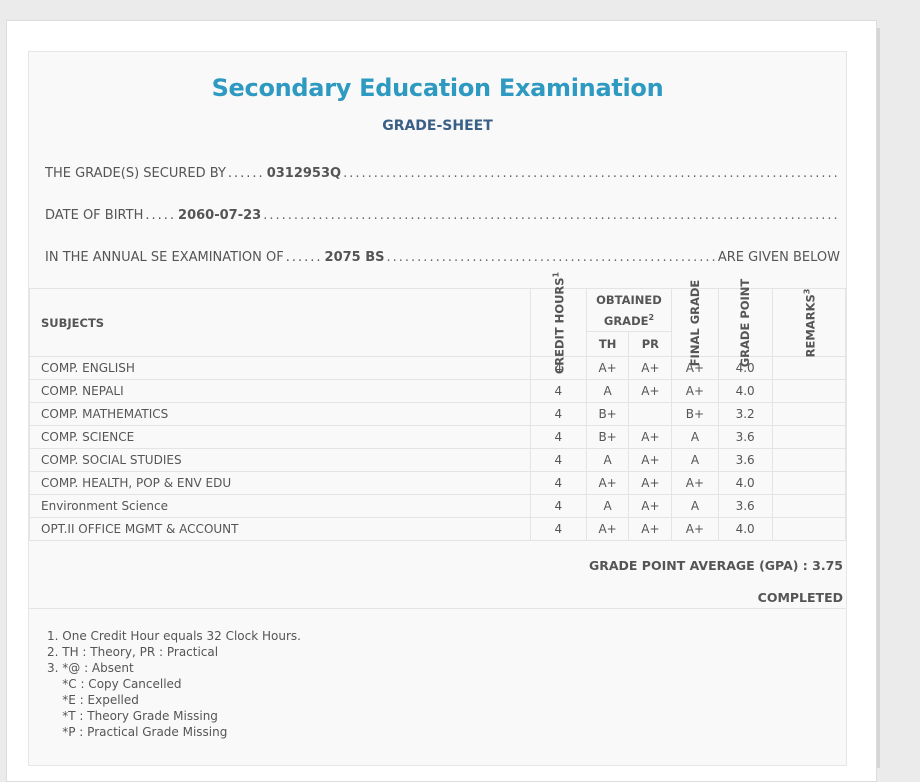 The image size is (920, 782). Describe the element at coordinates (114, 684) in the screenshot. I see `footnote-item: *C : Copy Cancelled` at that location.